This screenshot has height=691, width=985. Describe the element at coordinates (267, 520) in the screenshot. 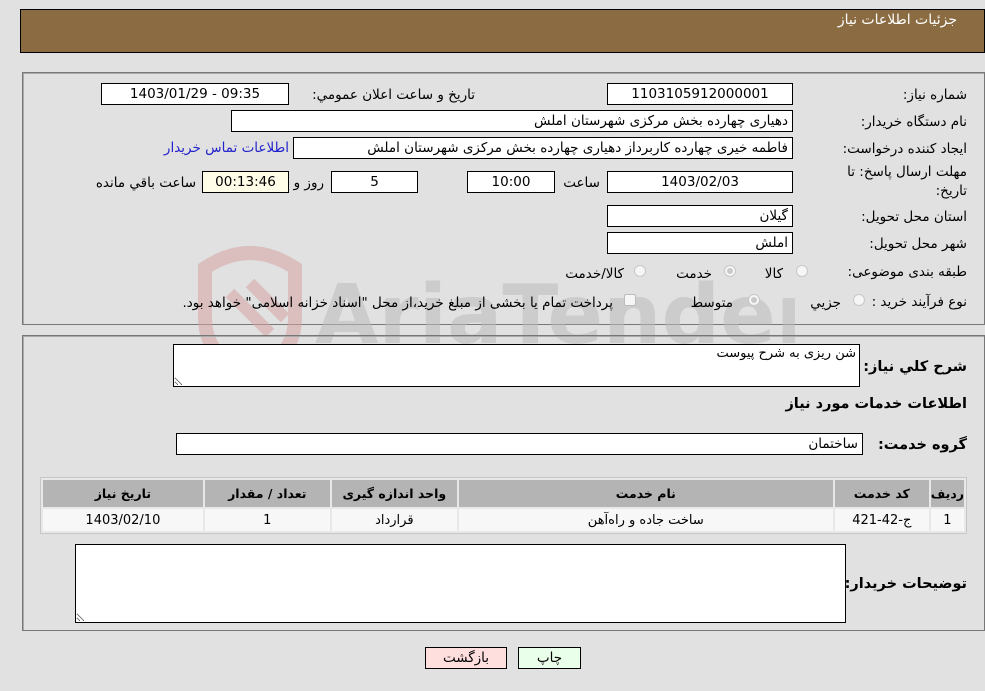

I see `cell-quantity: 1` at that location.